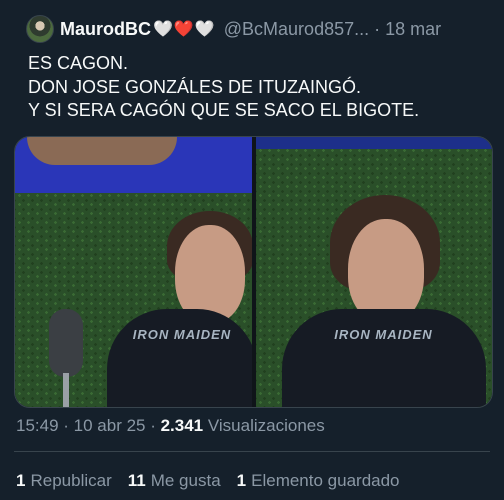 Image resolution: width=504 pixels, height=500 pixels. I want to click on bookmarks-label: Elemento guardado, so click(325, 480).